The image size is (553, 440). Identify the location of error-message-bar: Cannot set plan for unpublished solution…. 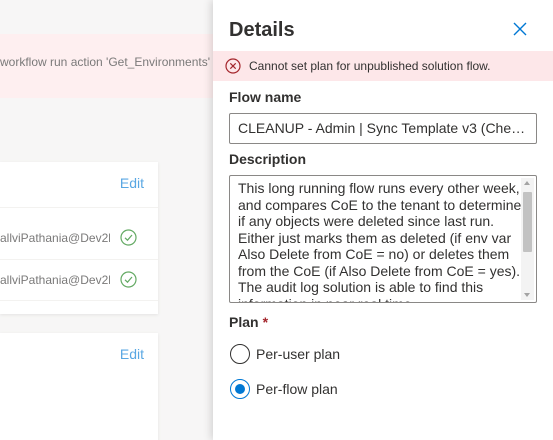
(383, 66).